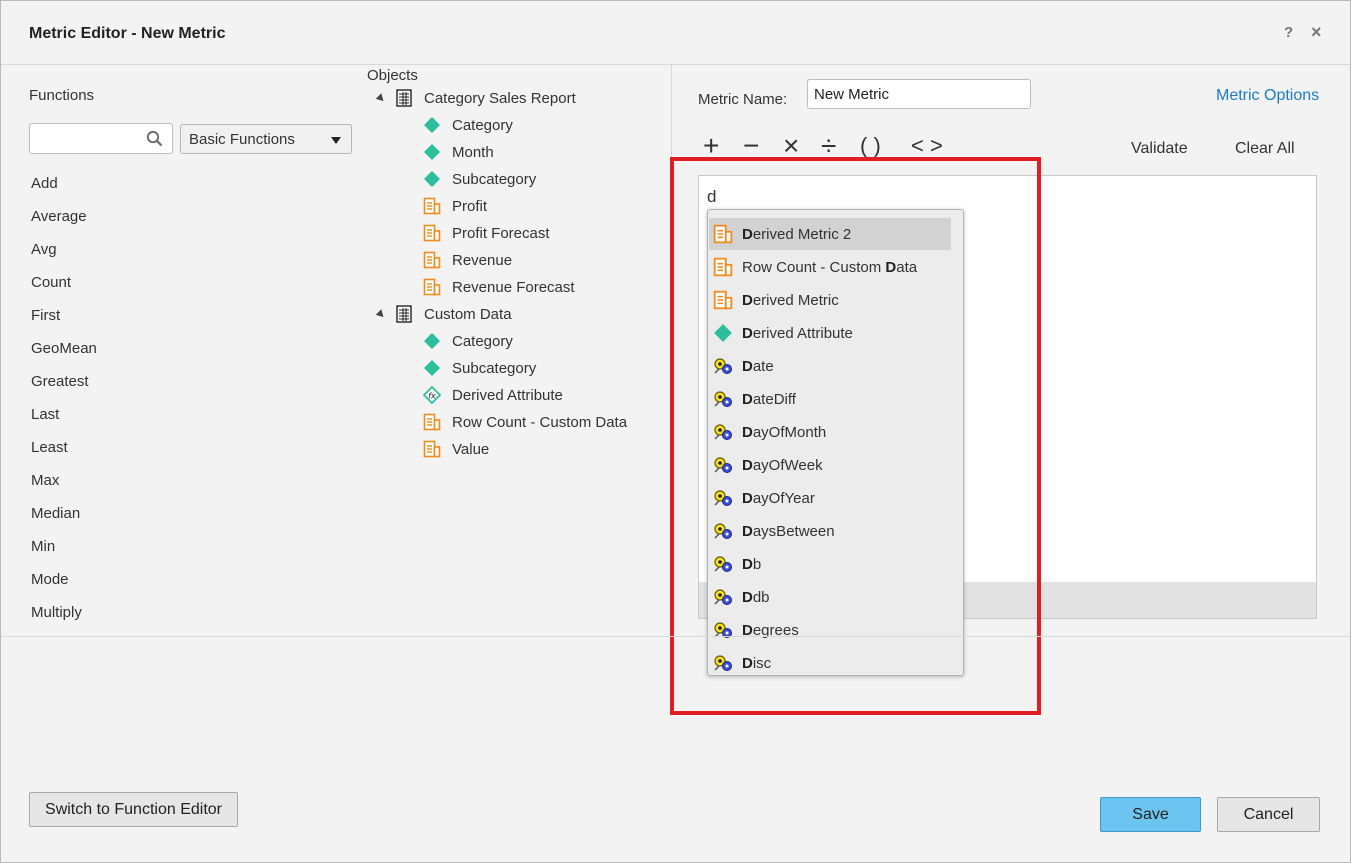 The height and width of the screenshot is (863, 1351). Describe the element at coordinates (830, 300) in the screenshot. I see `autocomplete-item: Derived Metric` at that location.